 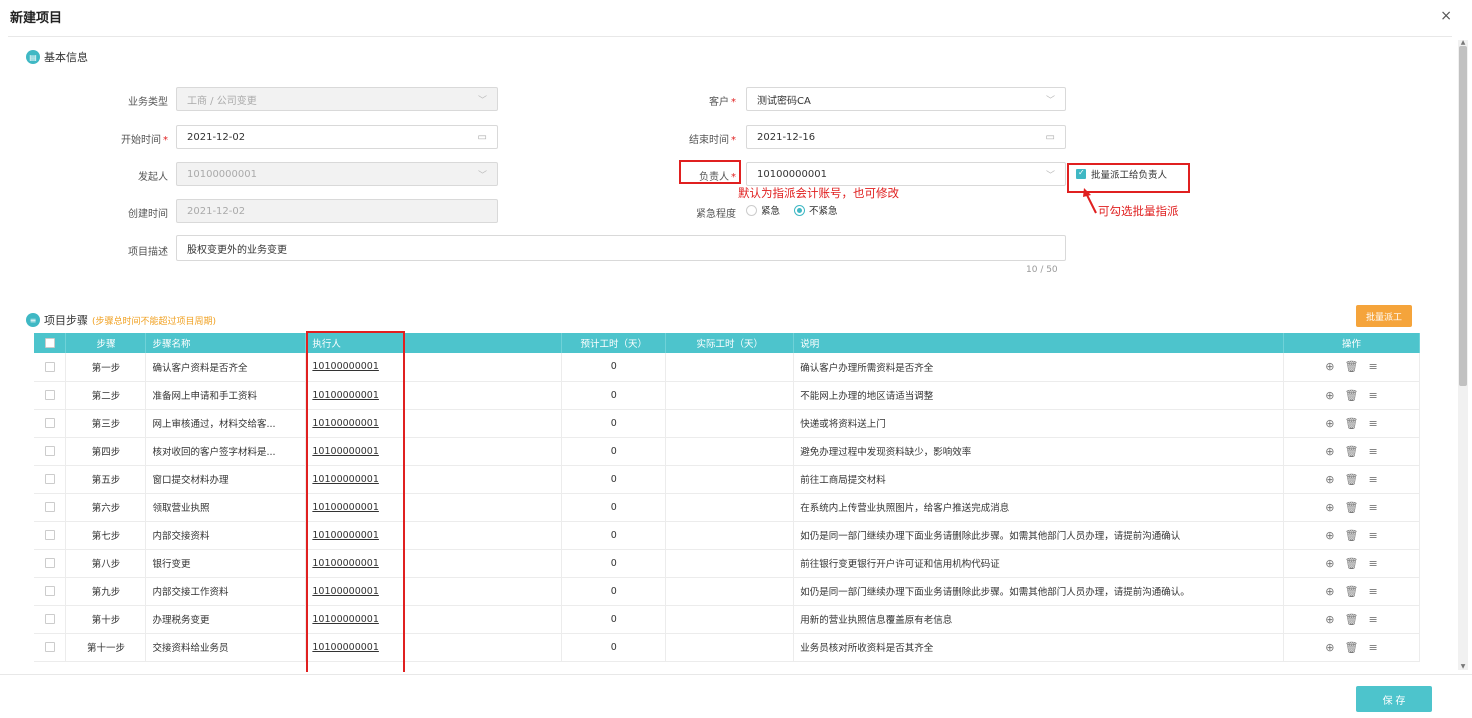 I want to click on description-cell: 如仍是同一部门继续办理下面业务请删除此步骤。如需其他部门人员办理，请提前沟通确认, so click(x=1038, y=535).